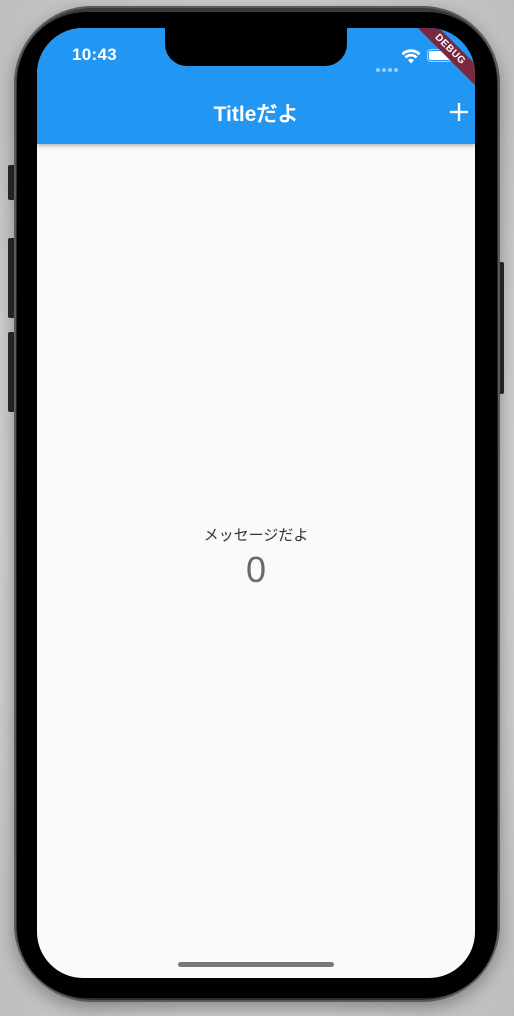 The width and height of the screenshot is (514, 1016). I want to click on home-indicator, so click(256, 964).